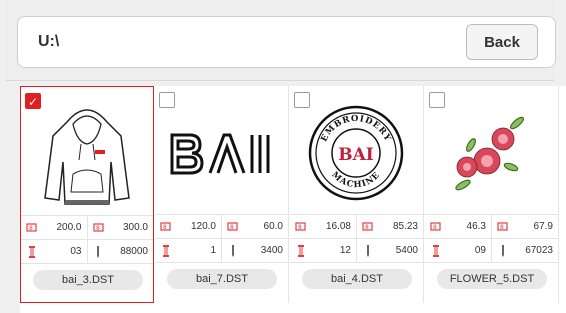 The height and width of the screenshot is (313, 566). I want to click on colors-stat: 03, so click(54, 251).